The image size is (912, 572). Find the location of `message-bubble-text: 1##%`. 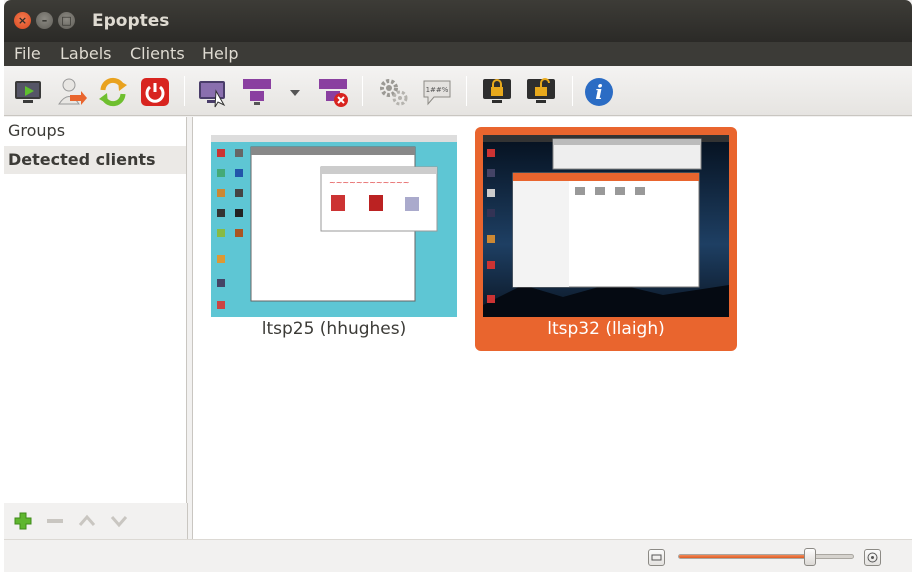

message-bubble-text: 1##% is located at coordinates (437, 90).